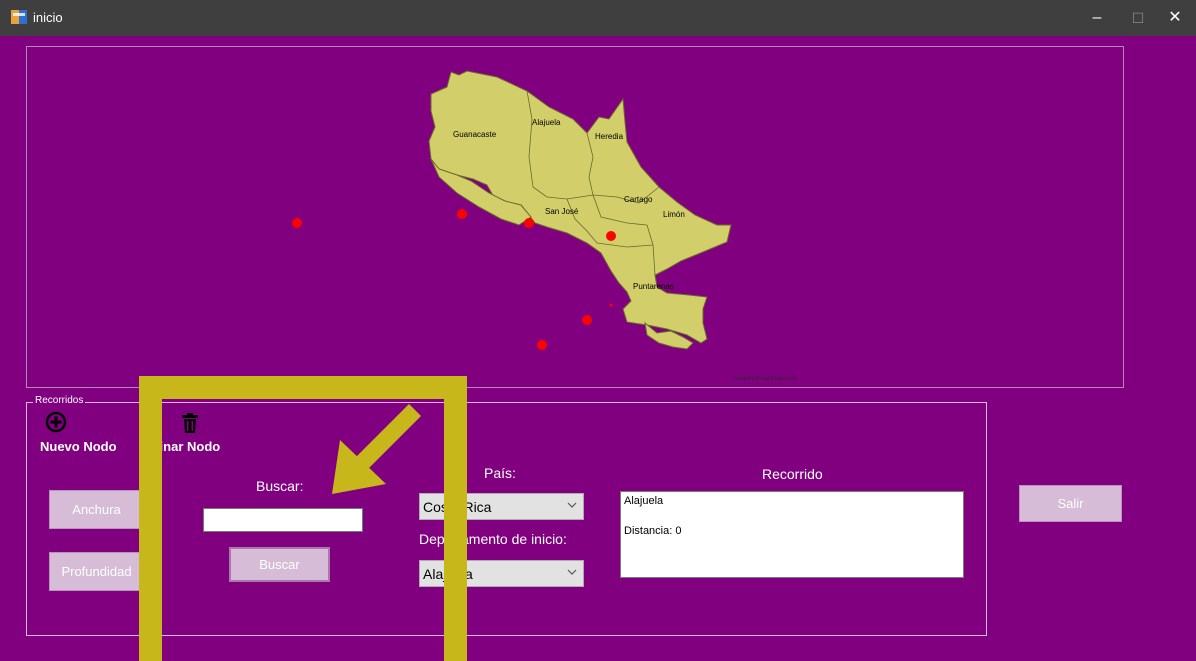 Image resolution: width=1196 pixels, height=661 pixels. Describe the element at coordinates (475, 134) in the screenshot. I see `region-label-guanacaste: Guanacaste` at that location.